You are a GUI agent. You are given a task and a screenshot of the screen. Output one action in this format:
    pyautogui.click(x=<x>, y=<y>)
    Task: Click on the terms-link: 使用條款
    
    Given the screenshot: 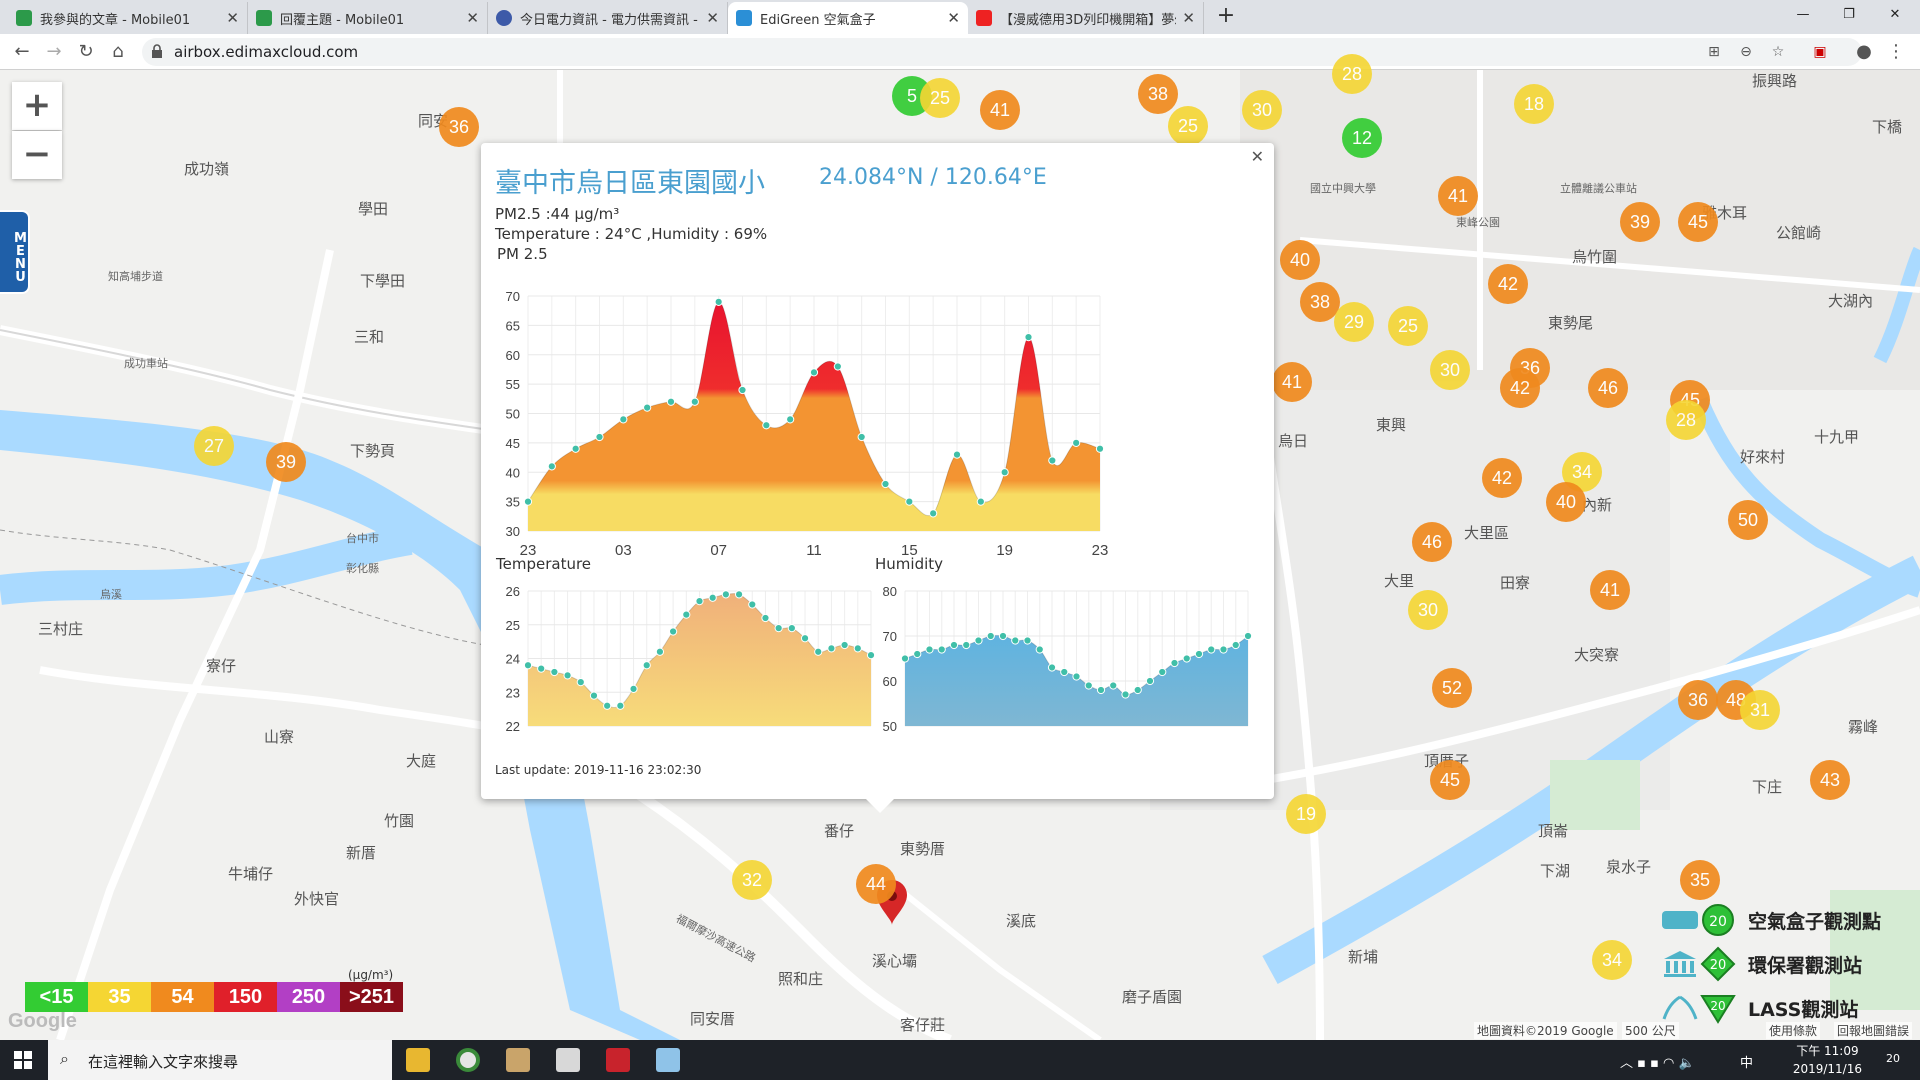 What is the action you would take?
    pyautogui.click(x=1793, y=1030)
    